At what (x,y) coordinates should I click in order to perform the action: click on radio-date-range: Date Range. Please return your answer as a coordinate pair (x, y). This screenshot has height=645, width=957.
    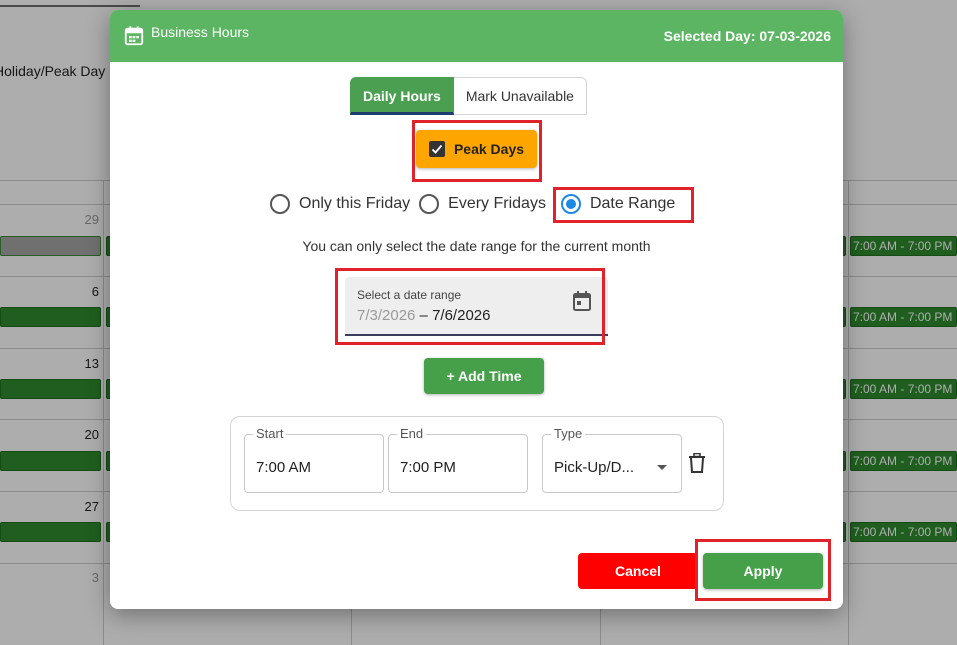
    Looking at the image, I should click on (618, 204).